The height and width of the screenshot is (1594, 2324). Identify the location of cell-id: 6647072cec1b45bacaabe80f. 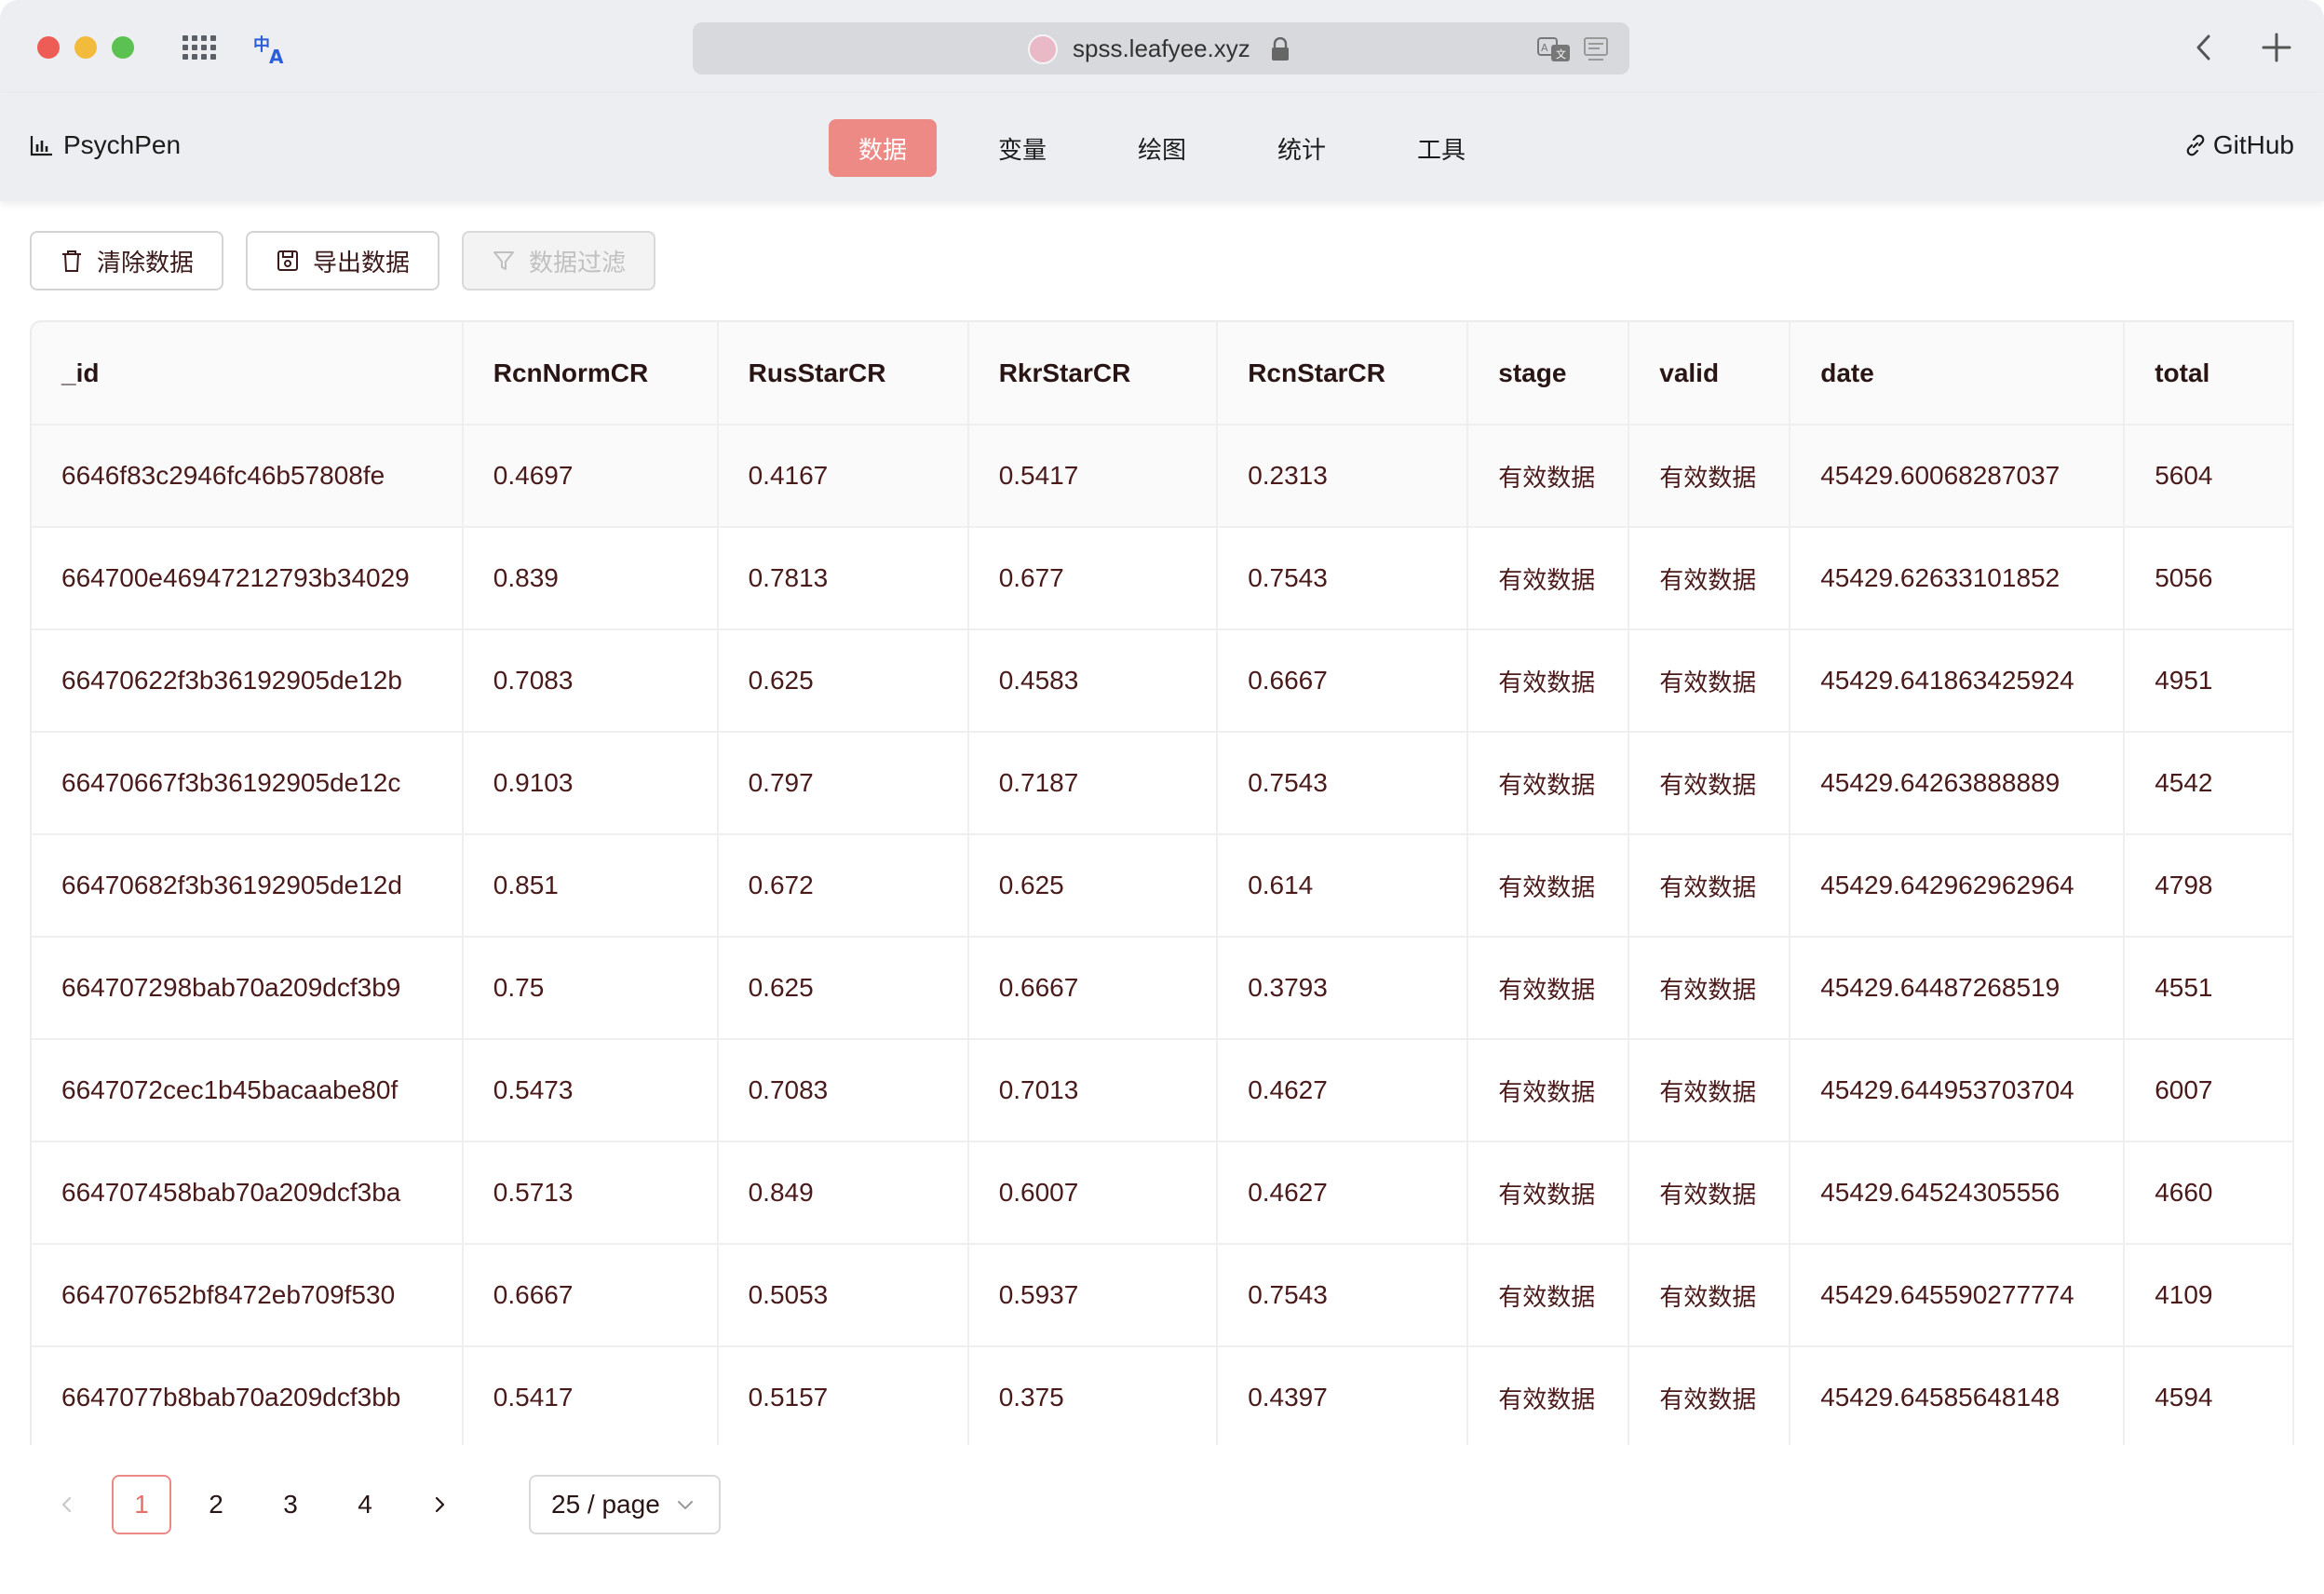
(248, 1090).